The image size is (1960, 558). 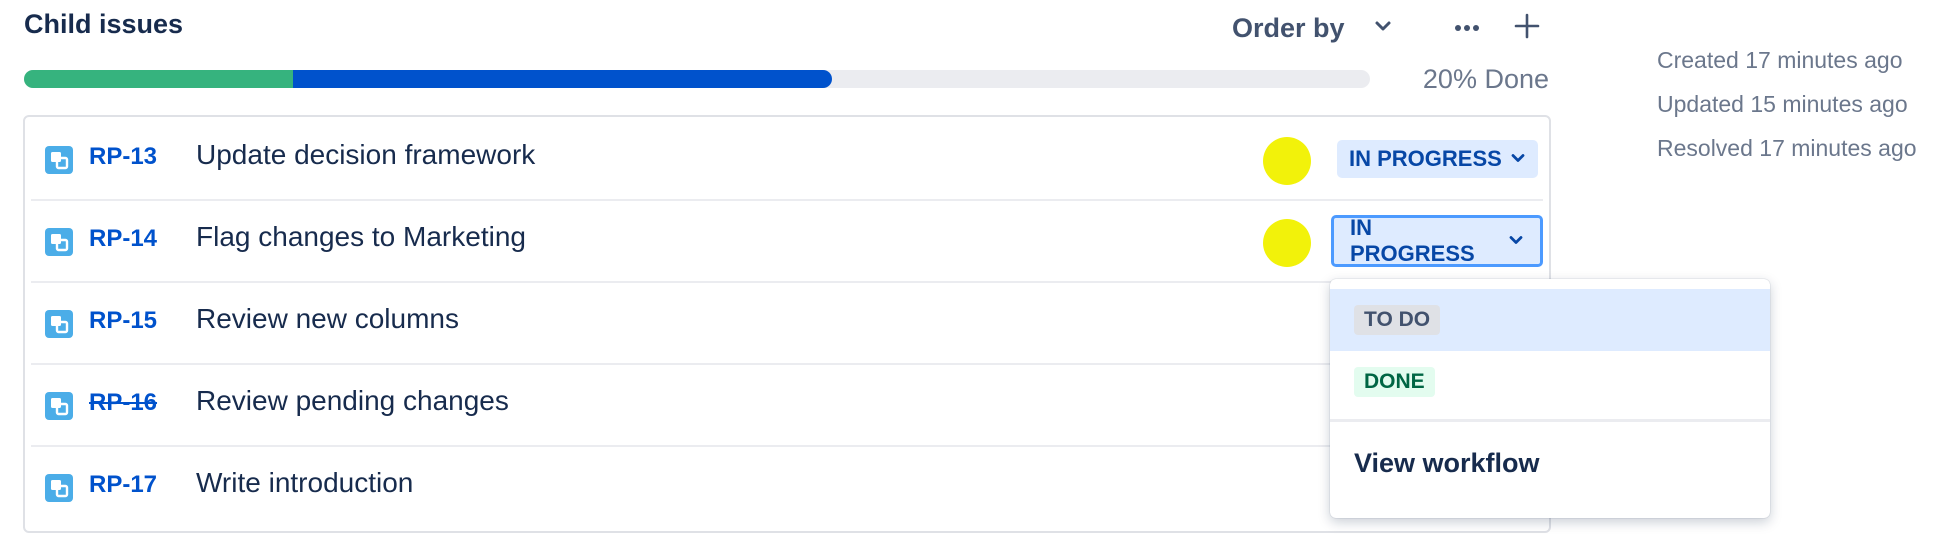 I want to click on updated-date: Updated 15 minutes ago, so click(x=1782, y=104).